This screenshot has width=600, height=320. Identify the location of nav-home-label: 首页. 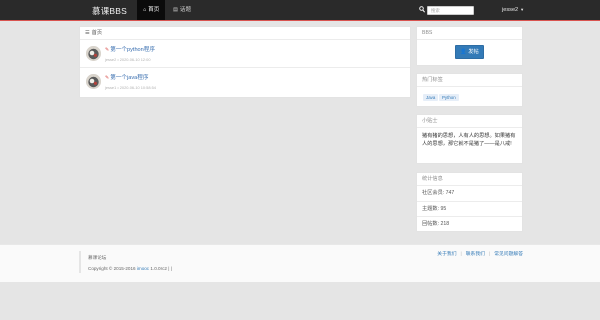
(154, 10).